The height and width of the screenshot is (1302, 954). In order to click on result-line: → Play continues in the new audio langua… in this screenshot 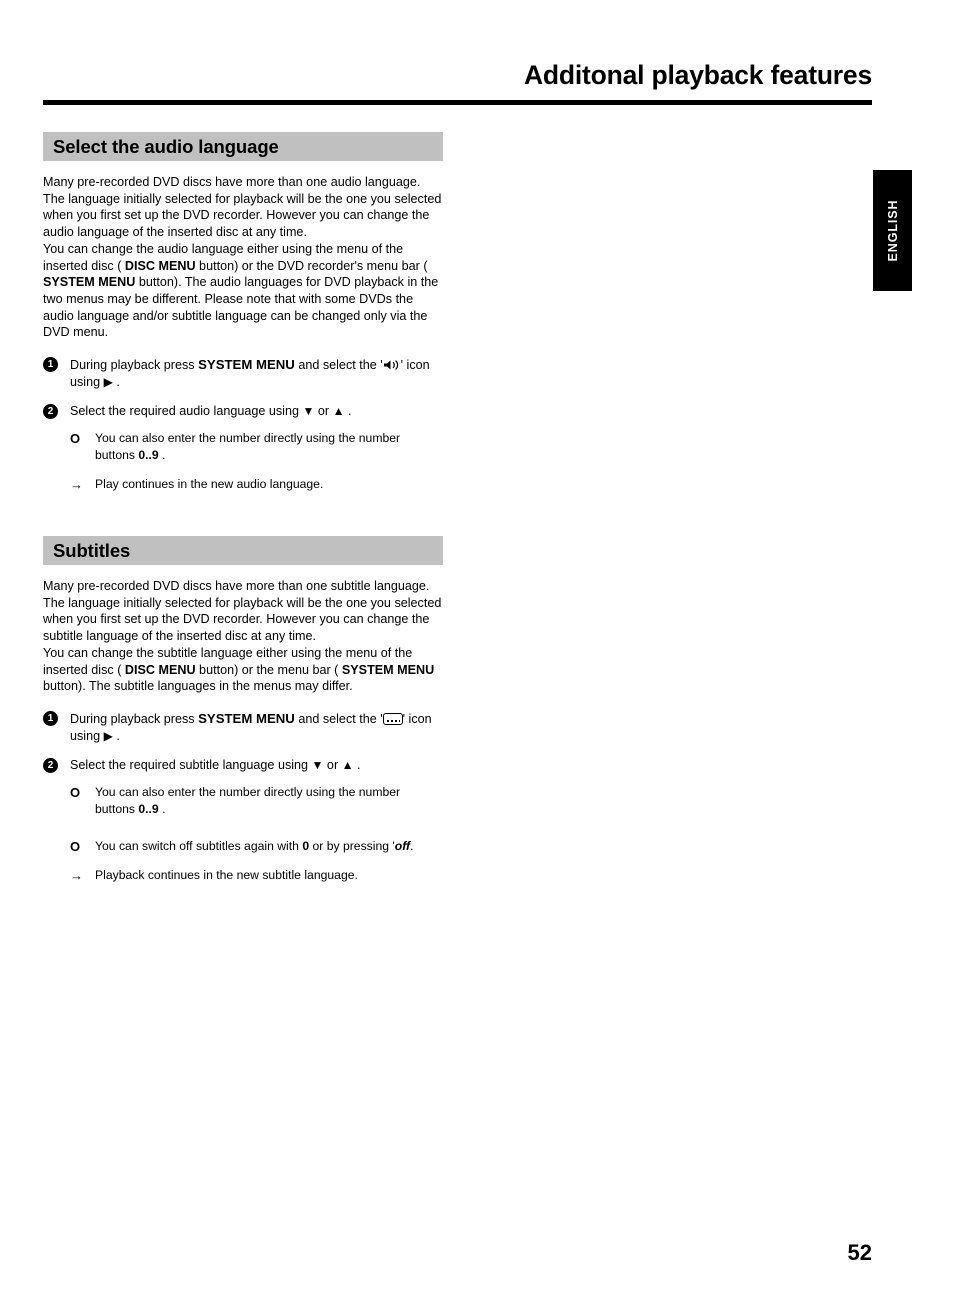, I will do `click(243, 484)`.